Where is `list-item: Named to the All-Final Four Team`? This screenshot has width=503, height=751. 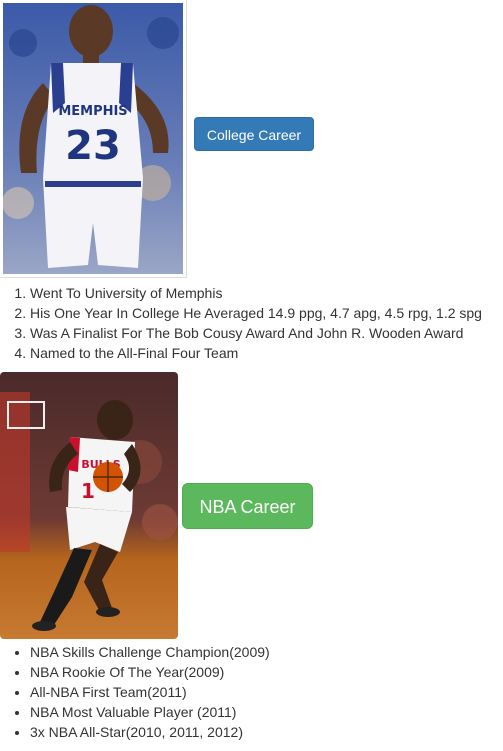
list-item: Named to the All-Final Four Team is located at coordinates (256, 353).